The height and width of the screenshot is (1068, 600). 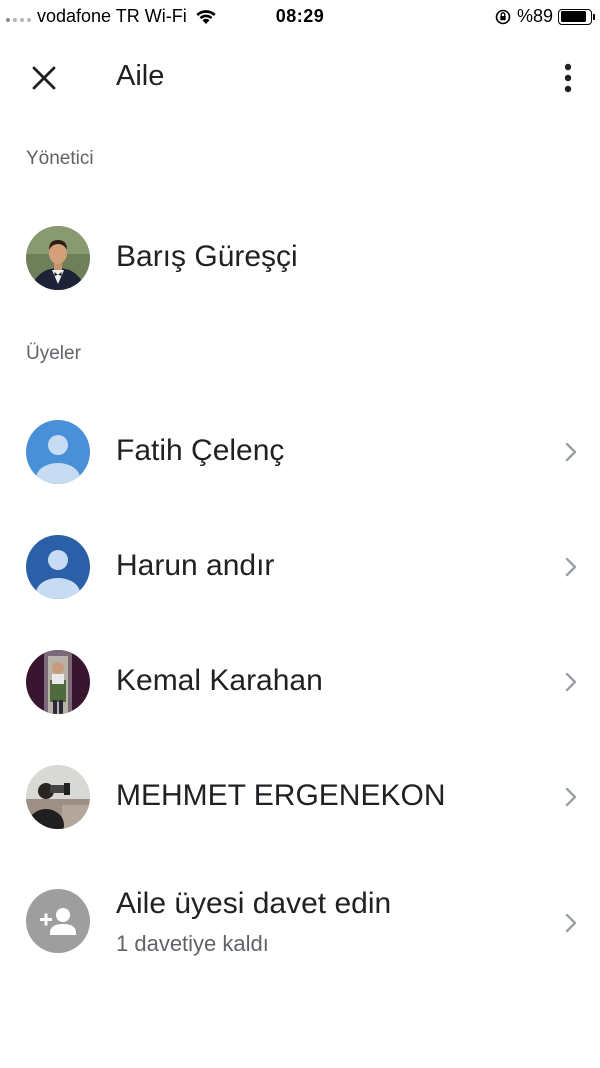 I want to click on add-person-avatar, so click(x=58, y=921).